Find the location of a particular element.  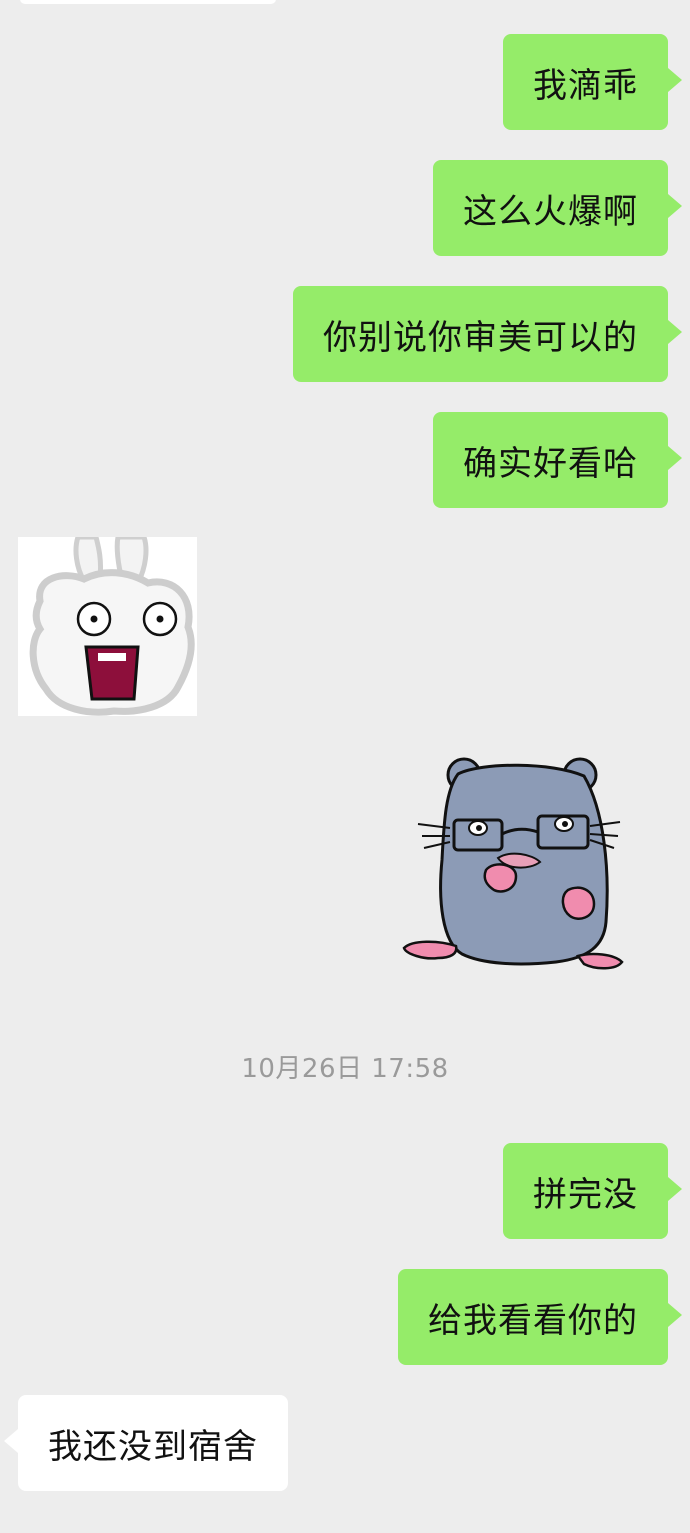

outgoing-message: 拼完没 is located at coordinates (592, 1191).